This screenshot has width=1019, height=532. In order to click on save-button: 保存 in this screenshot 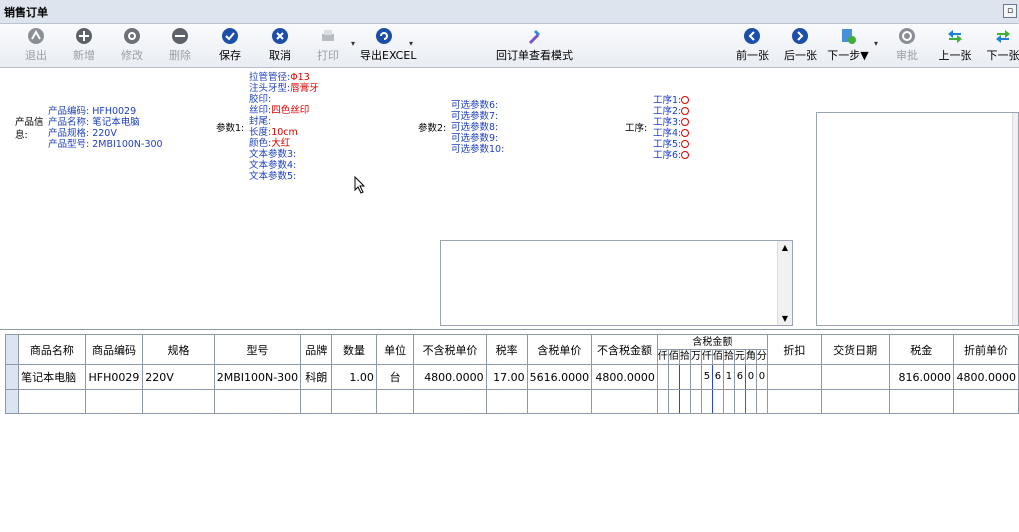, I will do `click(230, 46)`.